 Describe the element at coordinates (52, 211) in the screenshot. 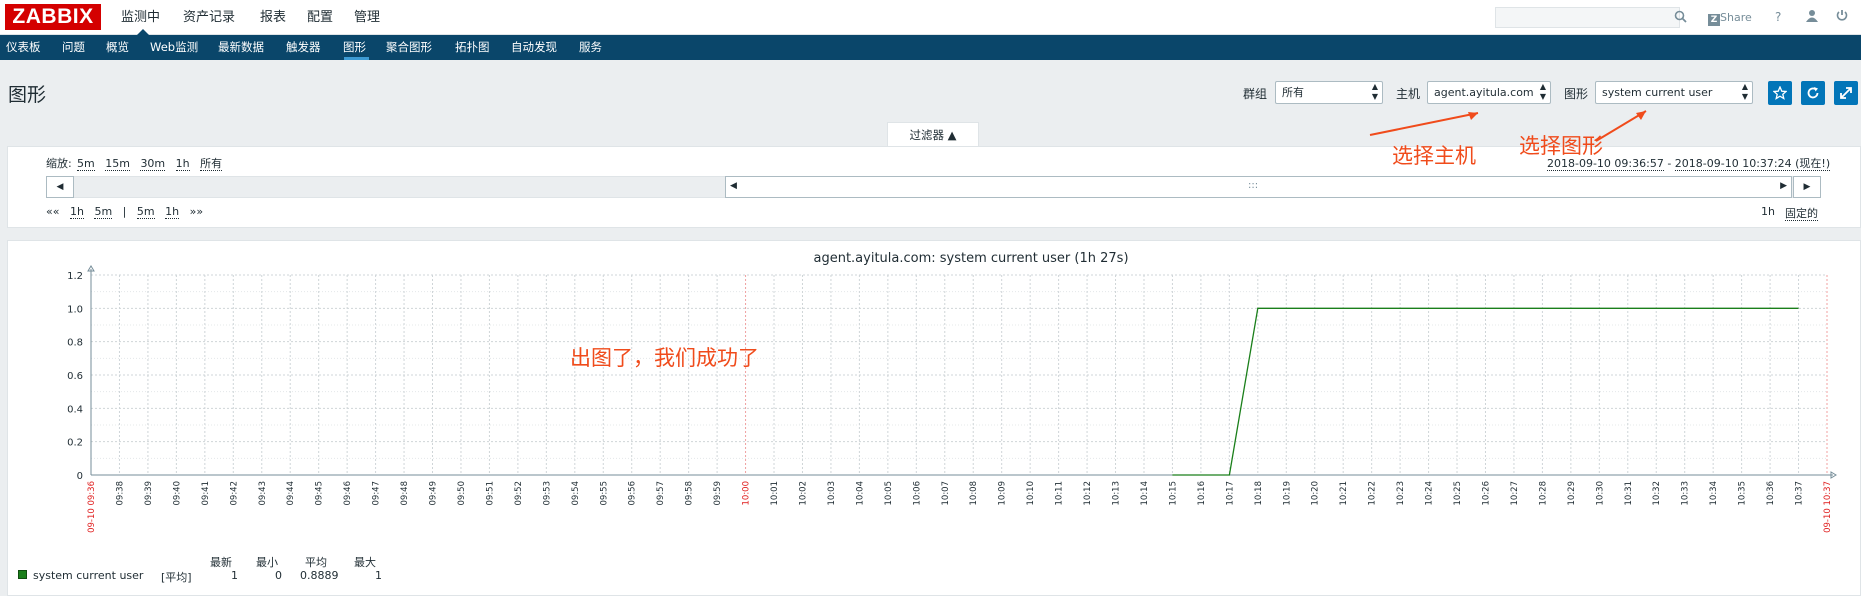

I see `nav-back-all: ««` at that location.